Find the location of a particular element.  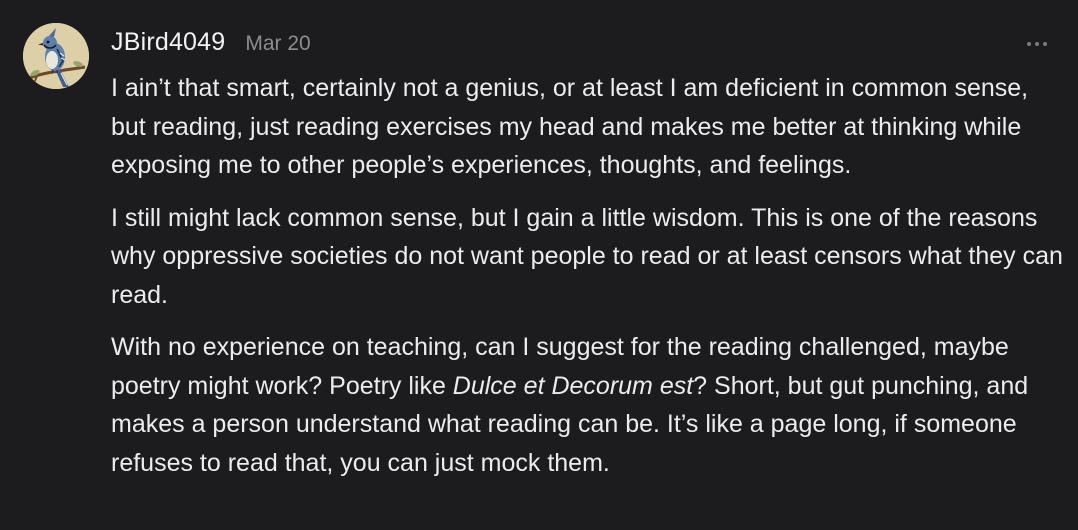

username-link: JBird4049 is located at coordinates (168, 42).